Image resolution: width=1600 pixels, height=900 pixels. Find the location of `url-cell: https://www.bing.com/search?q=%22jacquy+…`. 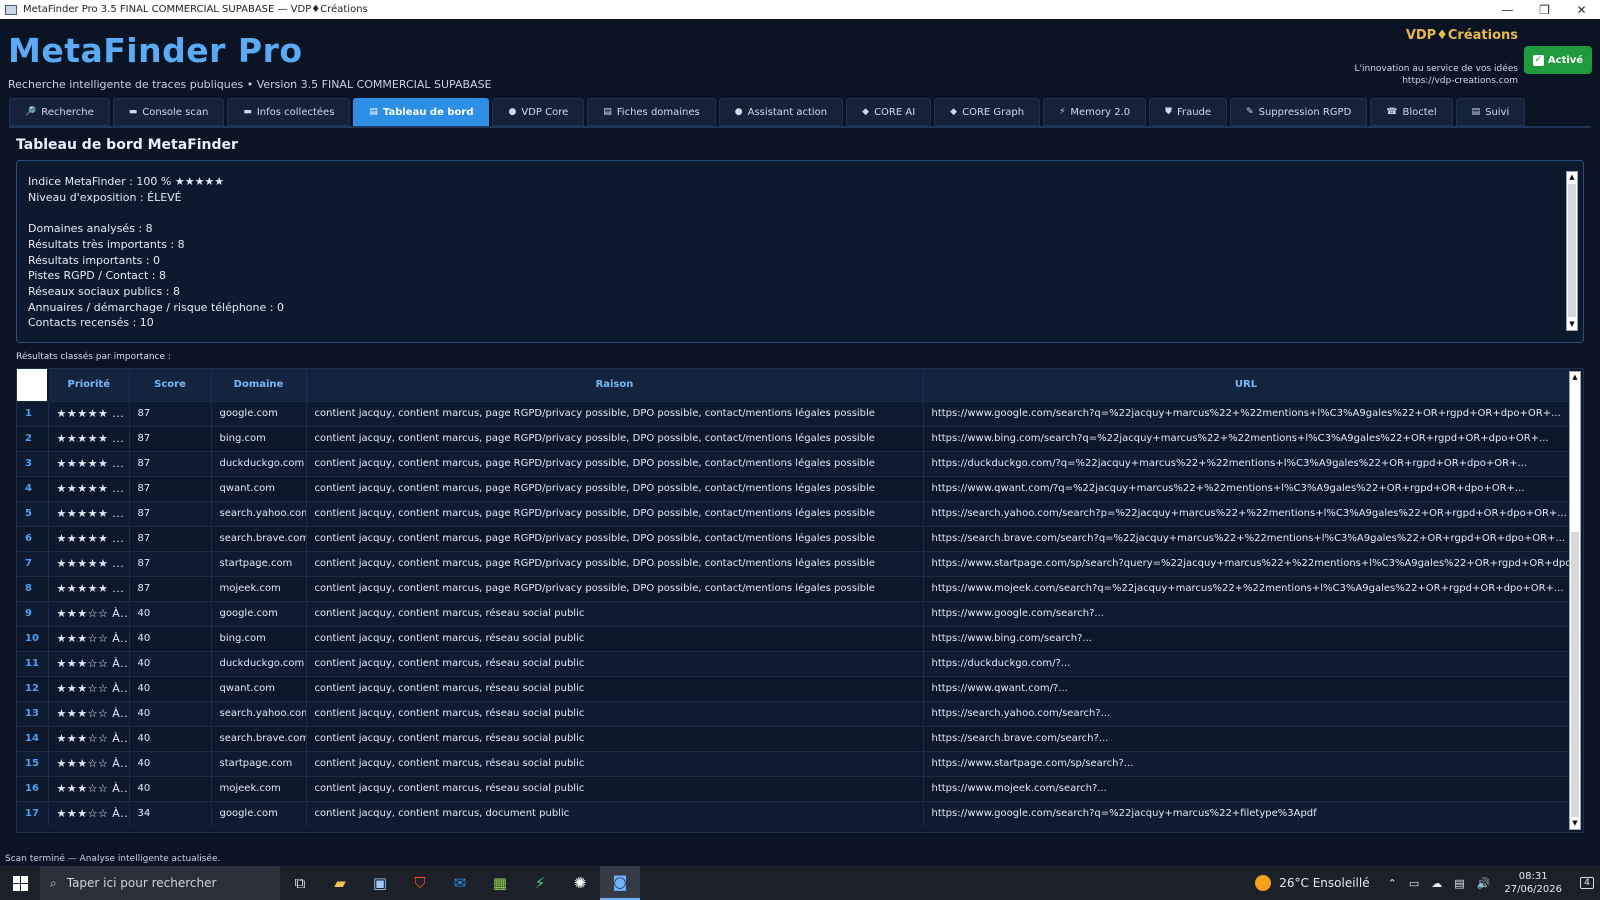

url-cell: https://www.bing.com/search?q=%22jacquy+… is located at coordinates (1246, 438).